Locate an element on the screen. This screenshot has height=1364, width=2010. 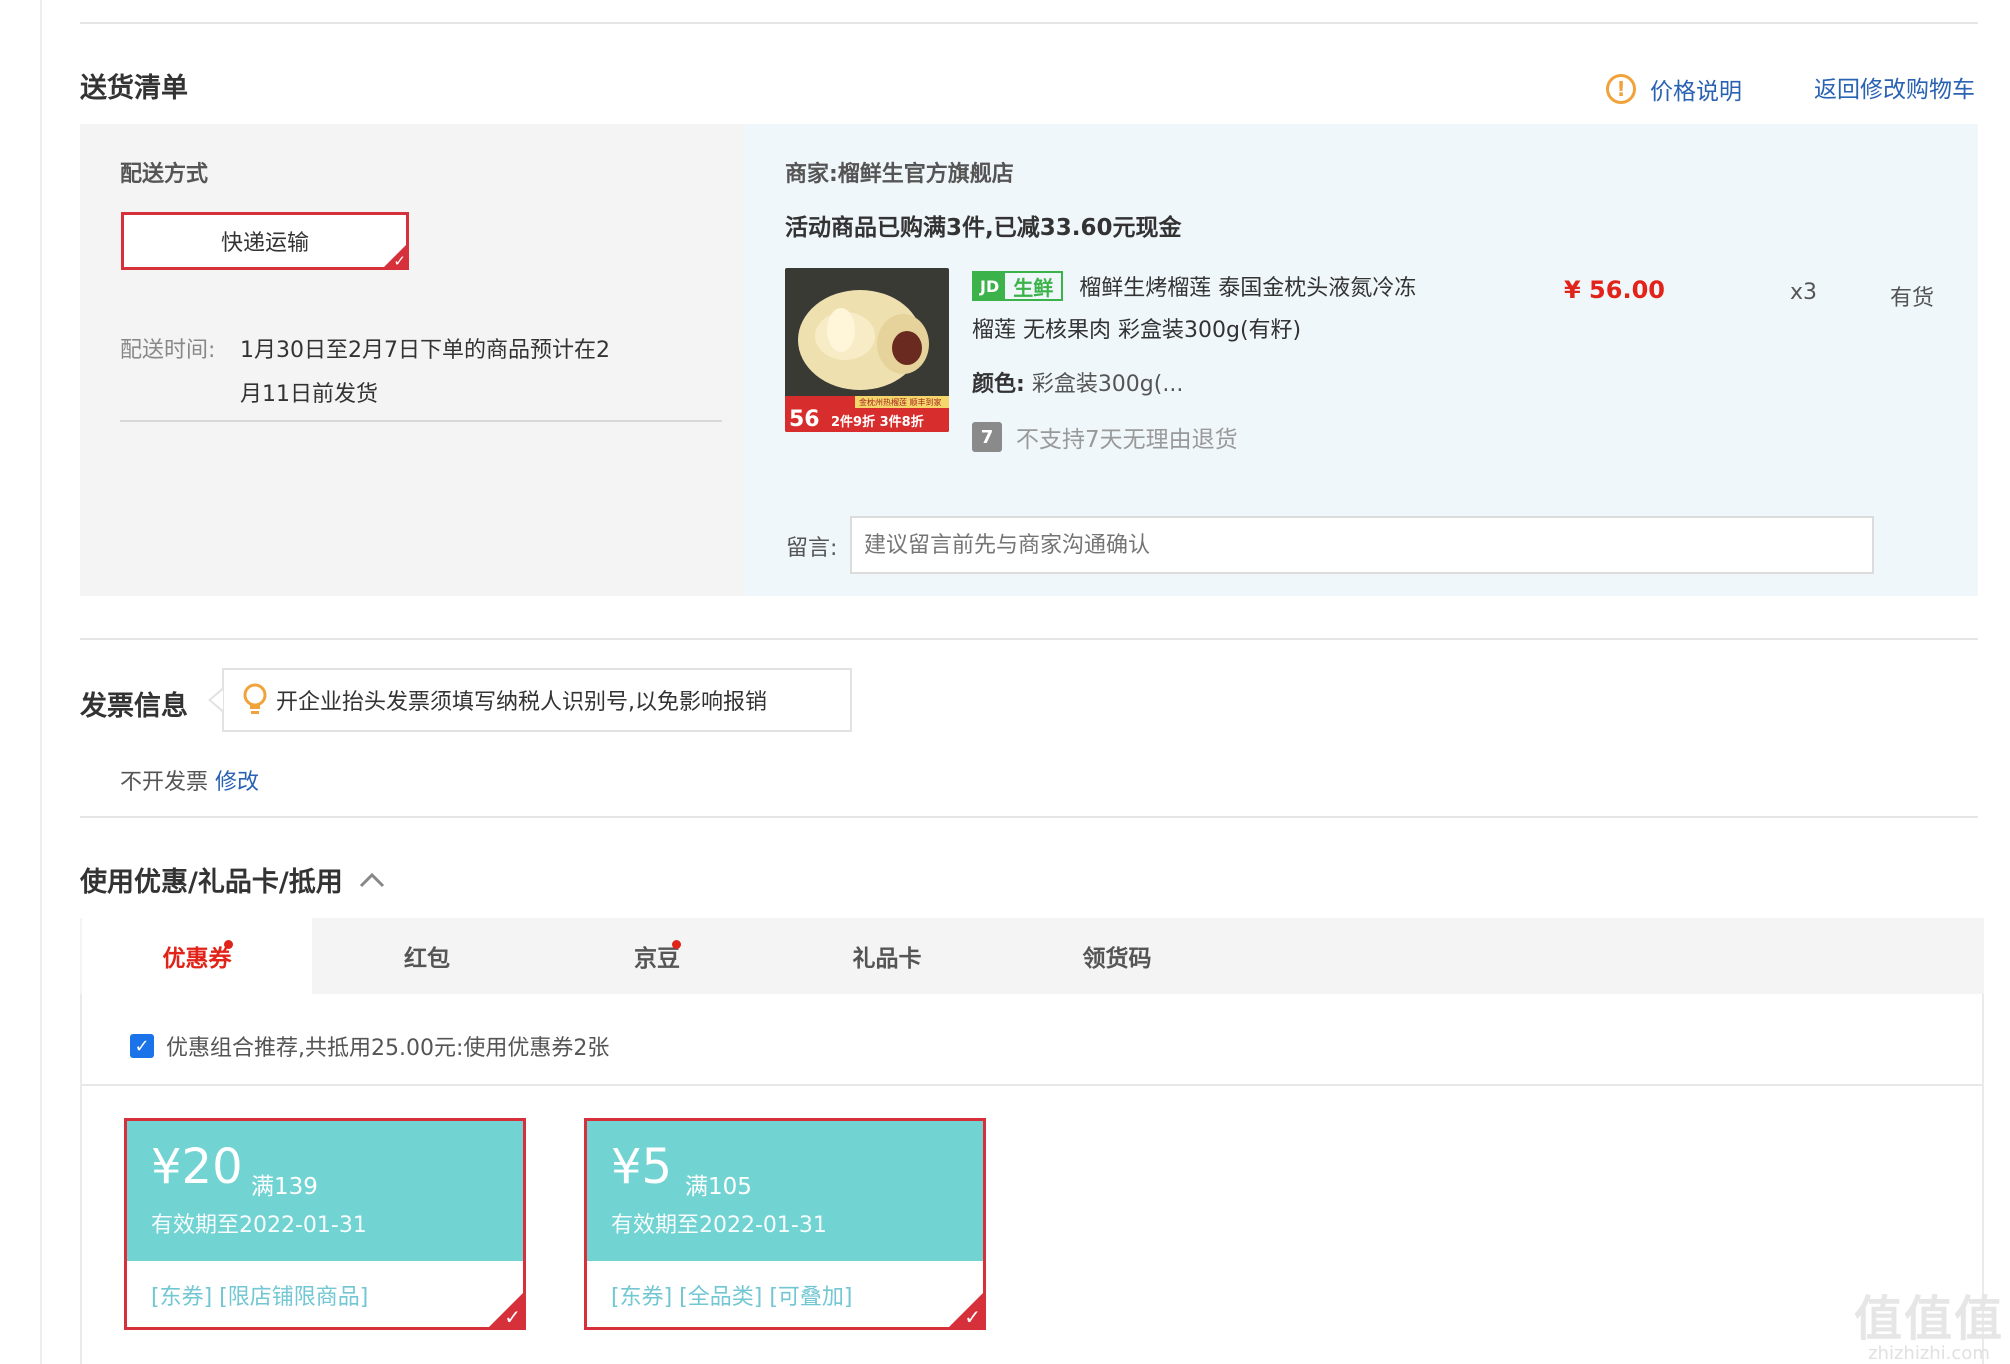
tip-arrow-inner is located at coordinates (217, 700).